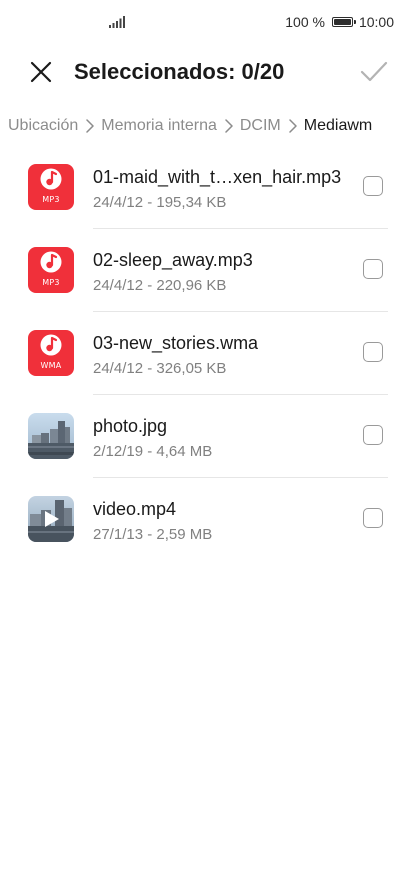 Image resolution: width=416 pixels, height=889 pixels. Describe the element at coordinates (160, 202) in the screenshot. I see `file-meta: 24/4/12 - 195,34 KB` at that location.